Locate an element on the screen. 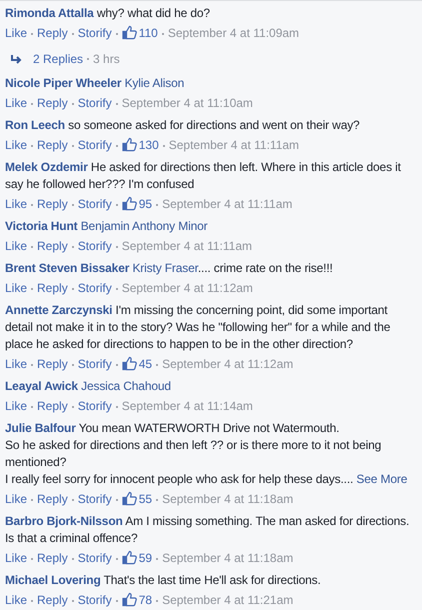 This screenshot has width=422, height=610. timestamp: September 4 at 11:09am is located at coordinates (234, 33).